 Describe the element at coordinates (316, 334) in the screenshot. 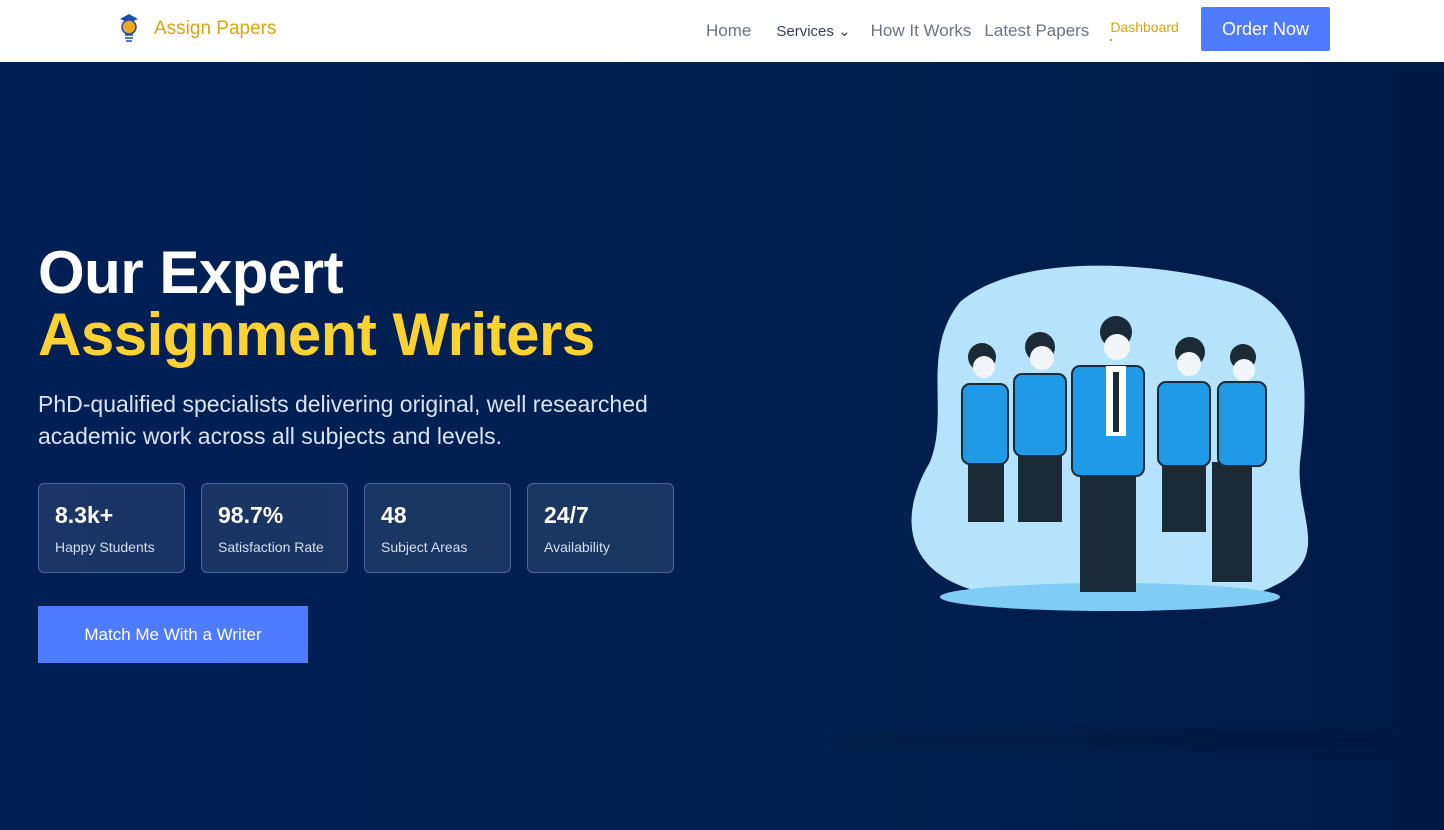

I see `hero-title-line2: Assignment Writers` at that location.